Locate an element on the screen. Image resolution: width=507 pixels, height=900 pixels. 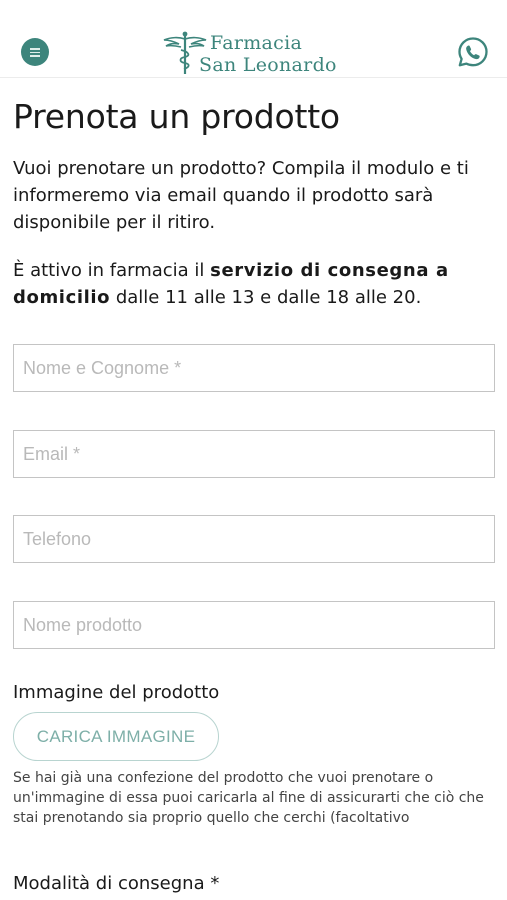
product-image-label: Immagine del prodotto is located at coordinates (116, 692).